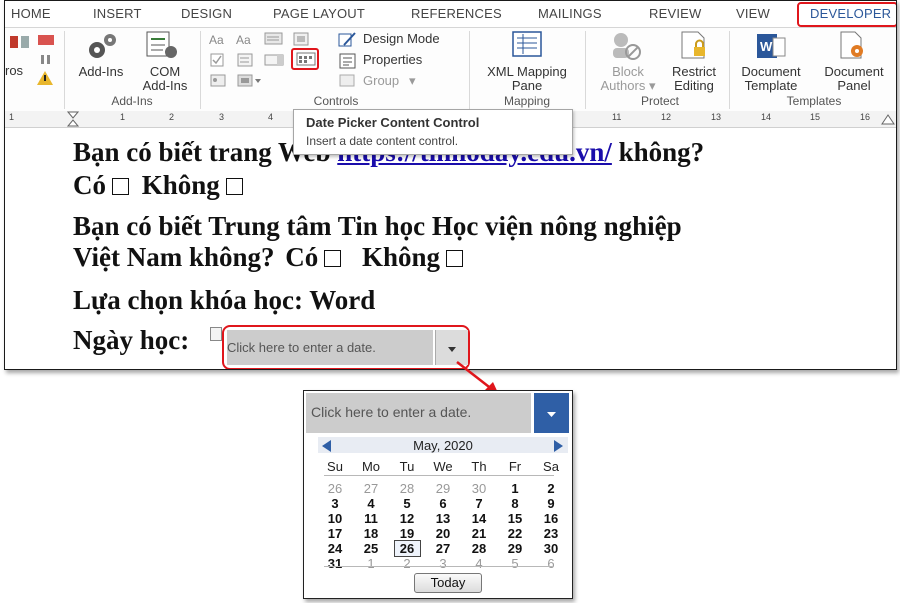 The height and width of the screenshot is (603, 900). Describe the element at coordinates (443, 533) in the screenshot. I see `calendar-day: 20` at that location.